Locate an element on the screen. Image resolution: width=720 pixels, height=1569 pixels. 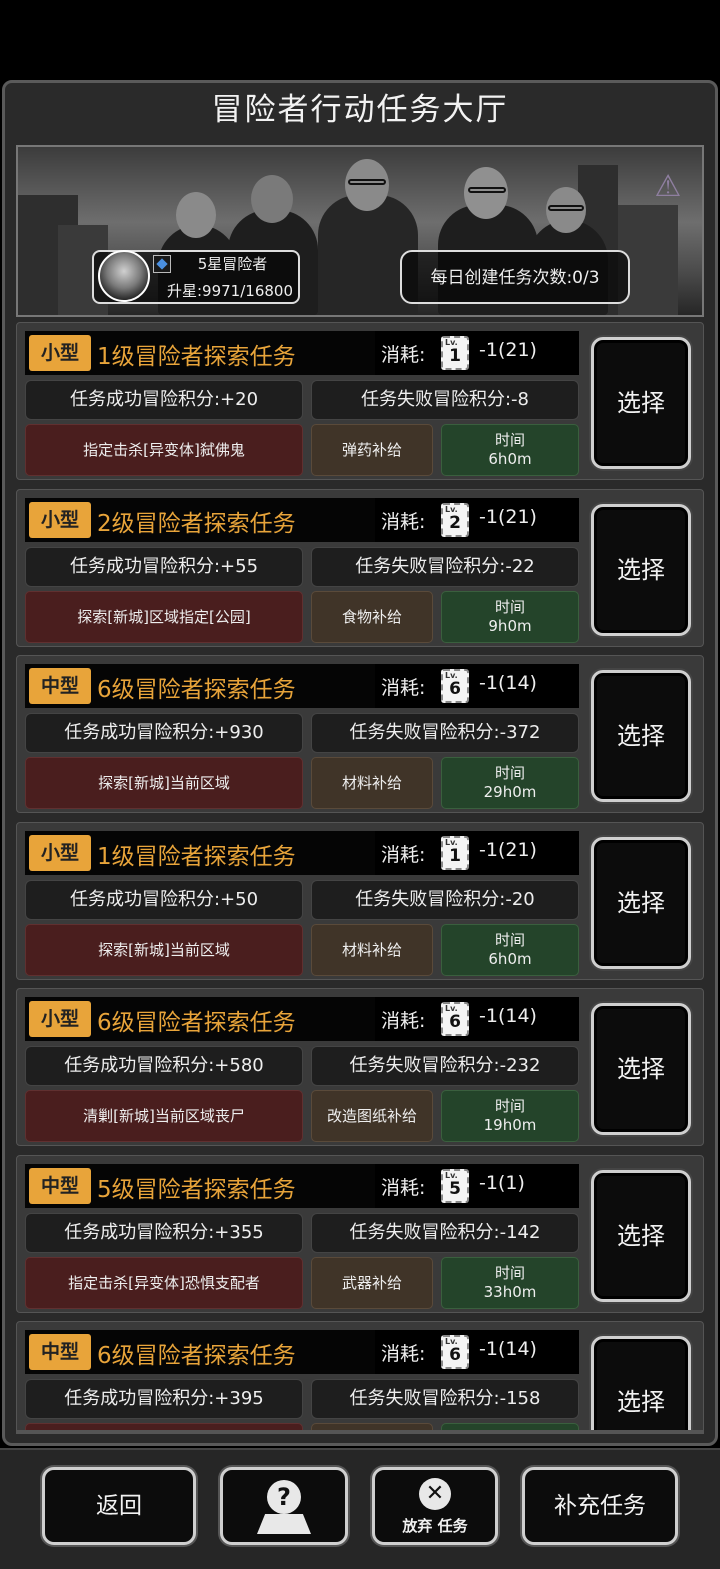
rank-progress: 升星:9971/16800 is located at coordinates (230, 291).